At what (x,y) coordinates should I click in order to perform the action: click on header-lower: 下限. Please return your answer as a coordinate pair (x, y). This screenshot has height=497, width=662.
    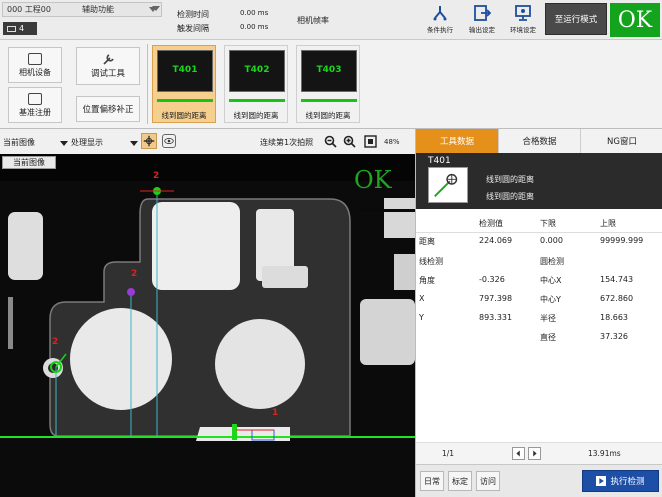
    Looking at the image, I should click on (548, 223).